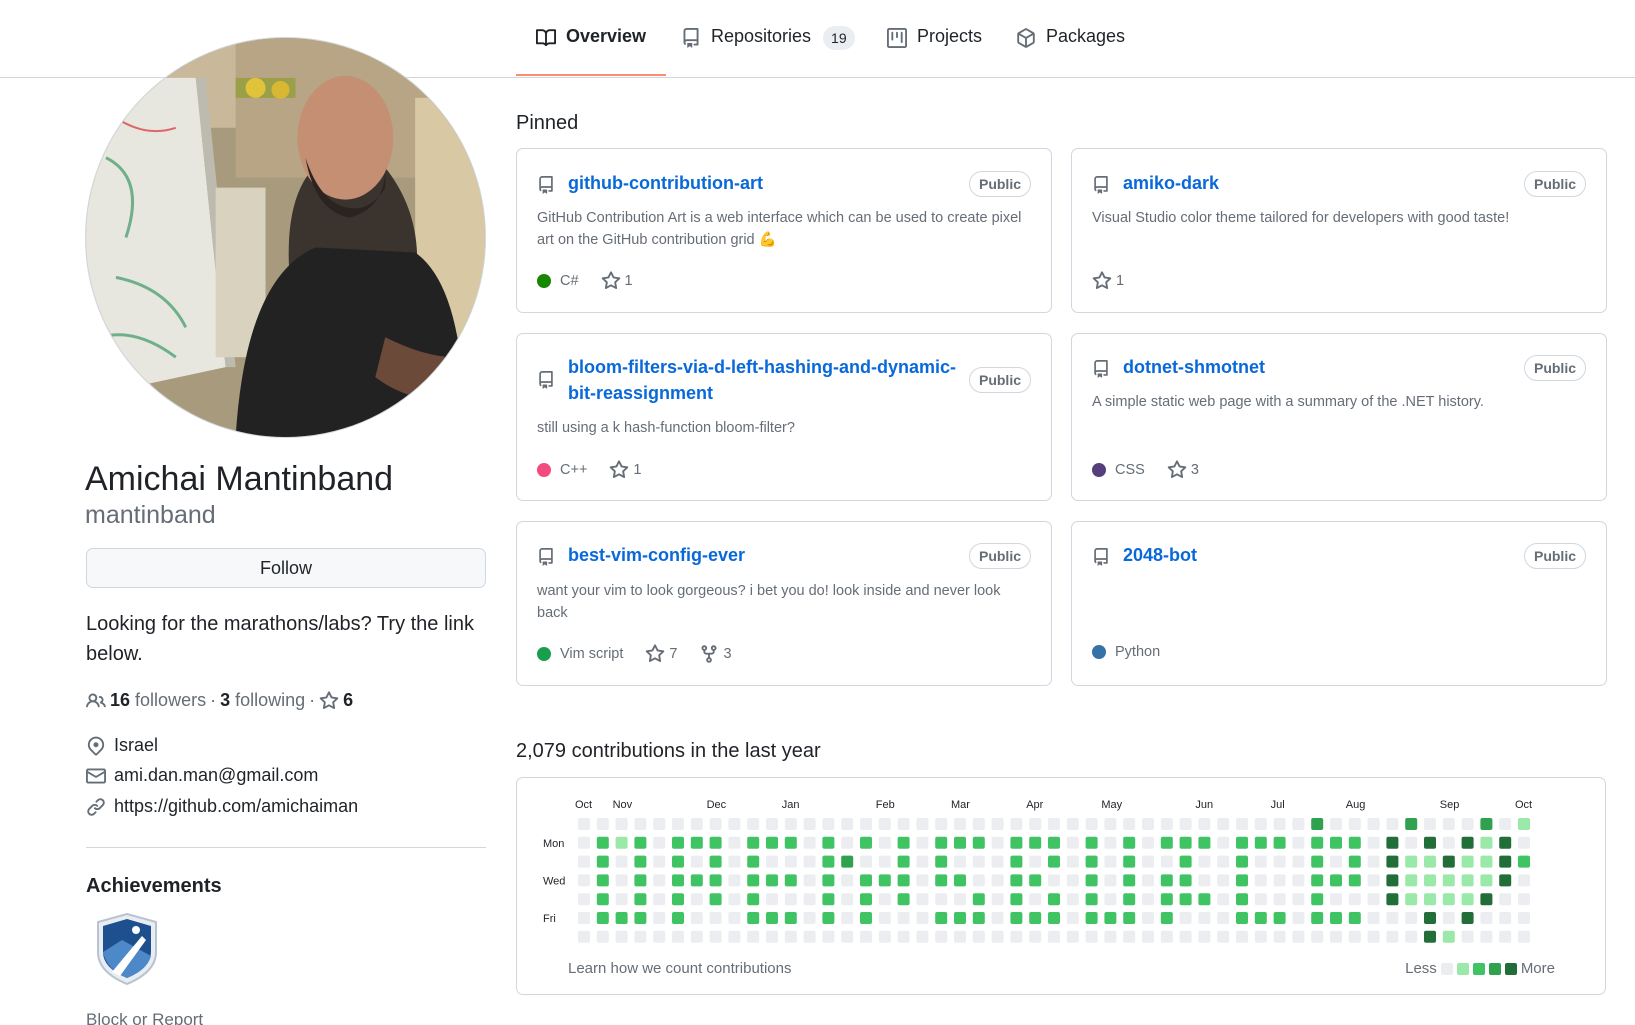 This screenshot has height=1025, width=1635. Describe the element at coordinates (1194, 367) in the screenshot. I see `repo-name-link: dotnet-shmotnet` at that location.